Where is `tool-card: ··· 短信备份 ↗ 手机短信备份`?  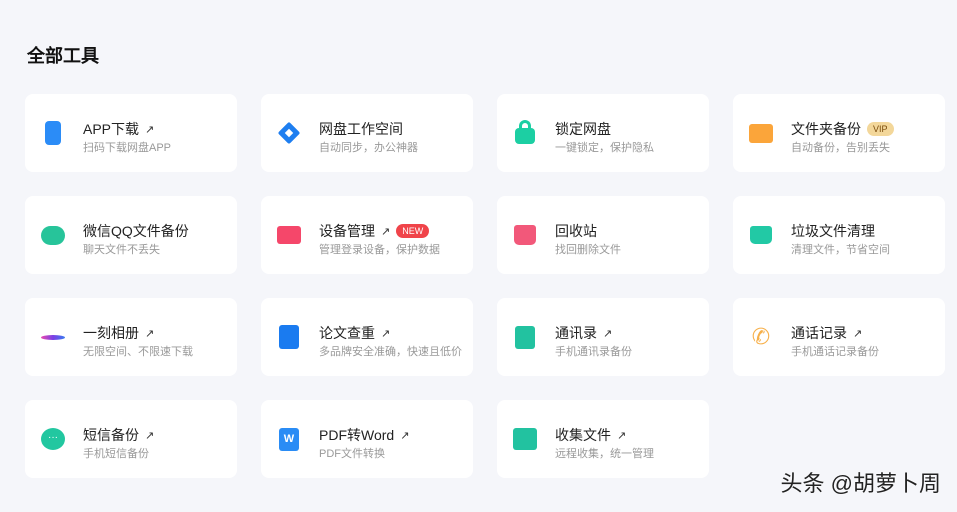 tool-card: ··· 短信备份 ↗ 手机短信备份 is located at coordinates (131, 439).